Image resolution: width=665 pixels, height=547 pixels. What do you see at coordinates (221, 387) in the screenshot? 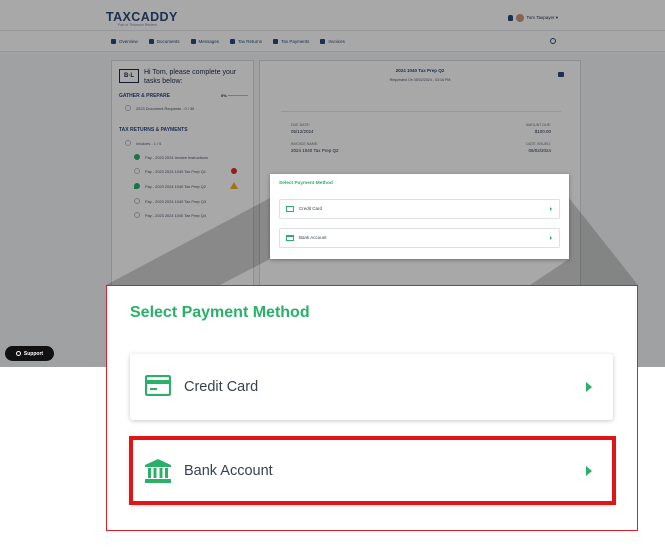
I see `credit-card-label: Credit Card` at bounding box center [221, 387].